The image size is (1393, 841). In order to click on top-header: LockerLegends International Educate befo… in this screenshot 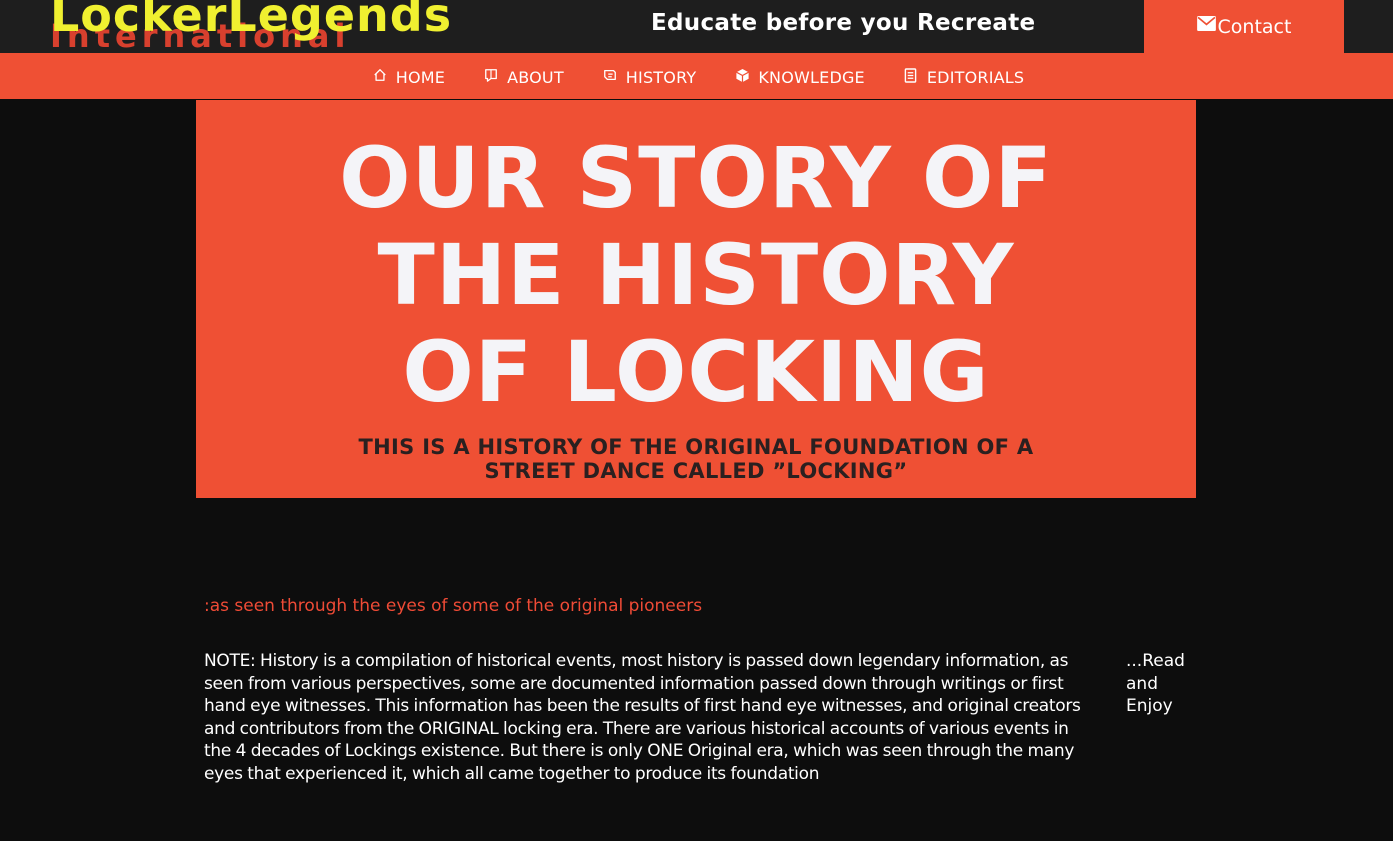, I will do `click(696, 26)`.